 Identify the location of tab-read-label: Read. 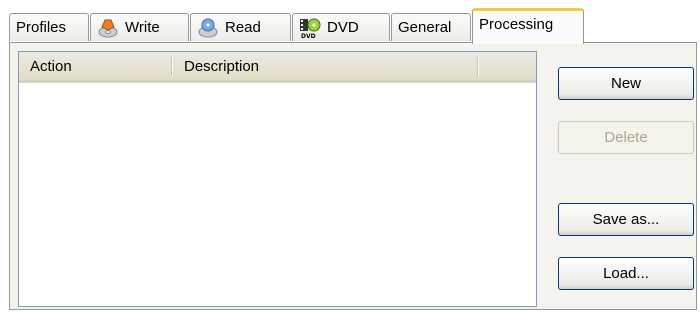
(243, 27).